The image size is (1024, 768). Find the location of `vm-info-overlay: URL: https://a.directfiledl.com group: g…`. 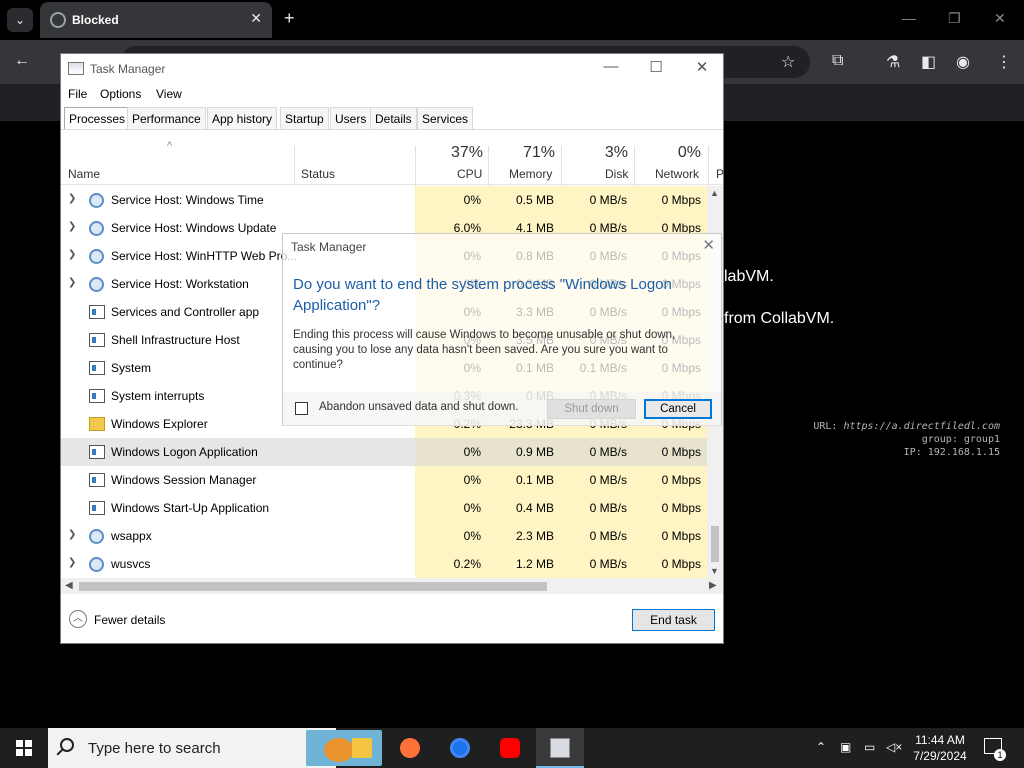

vm-info-overlay: URL: https://a.directfiledl.com group: g… is located at coordinates (906, 439).